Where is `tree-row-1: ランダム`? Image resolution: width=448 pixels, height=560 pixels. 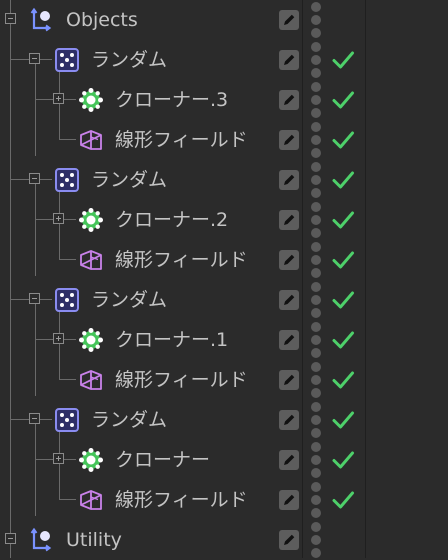
tree-row-1: ランダム is located at coordinates (224, 60).